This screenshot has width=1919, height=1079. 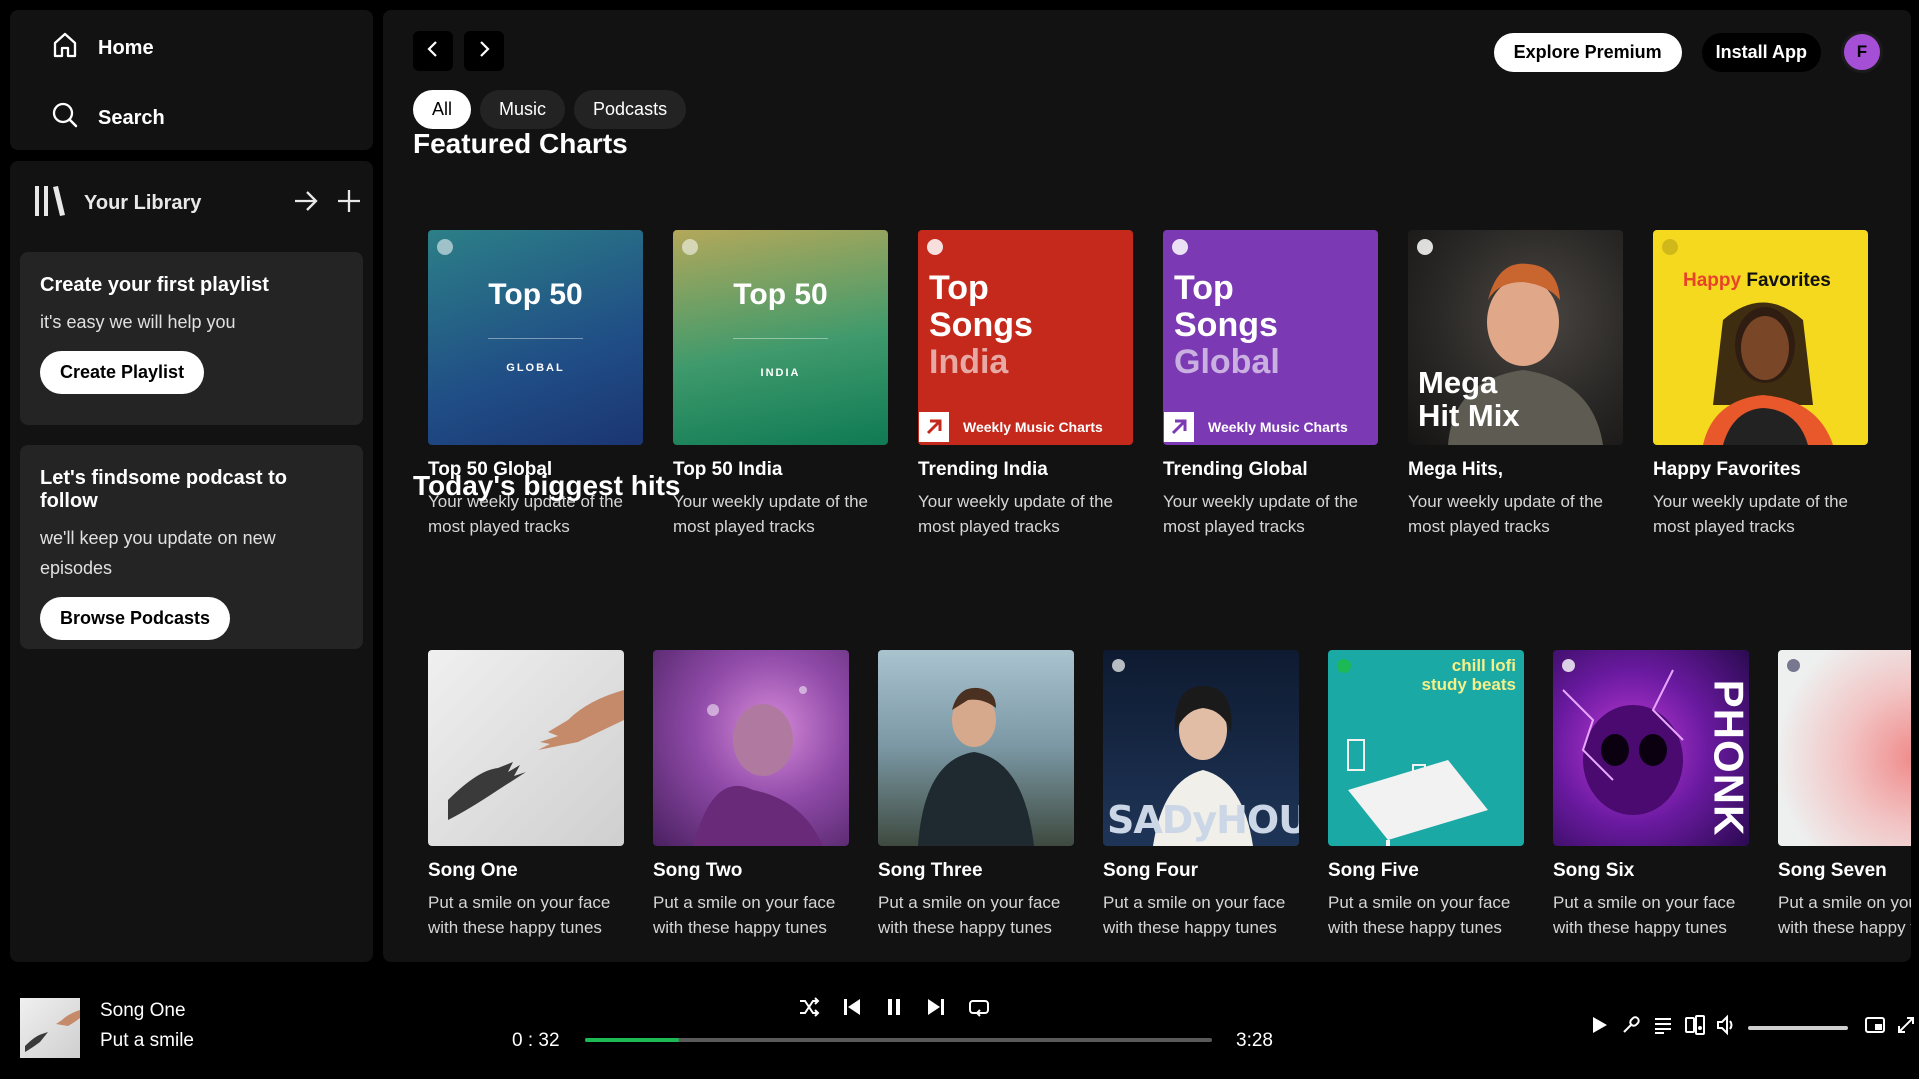 What do you see at coordinates (898, 1040) in the screenshot?
I see `progress-bar` at bounding box center [898, 1040].